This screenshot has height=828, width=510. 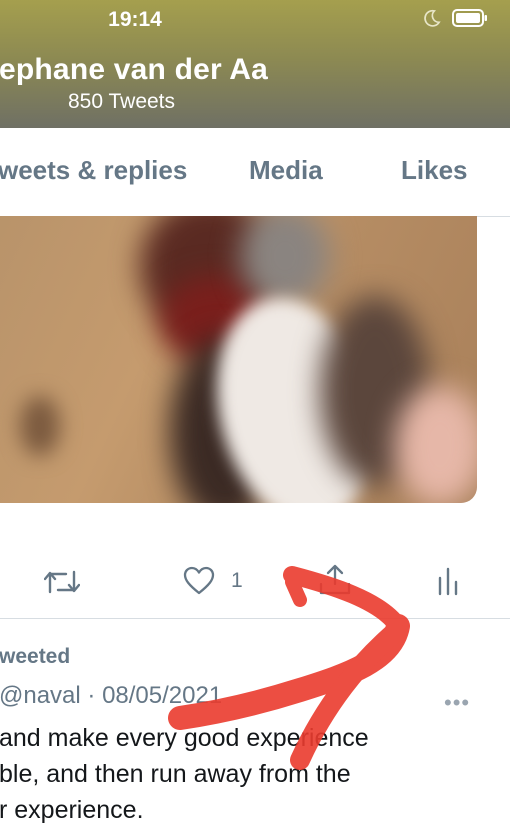 What do you see at coordinates (111, 696) in the screenshot?
I see `tweet-author-handle: @naval · 08/05/2021` at bounding box center [111, 696].